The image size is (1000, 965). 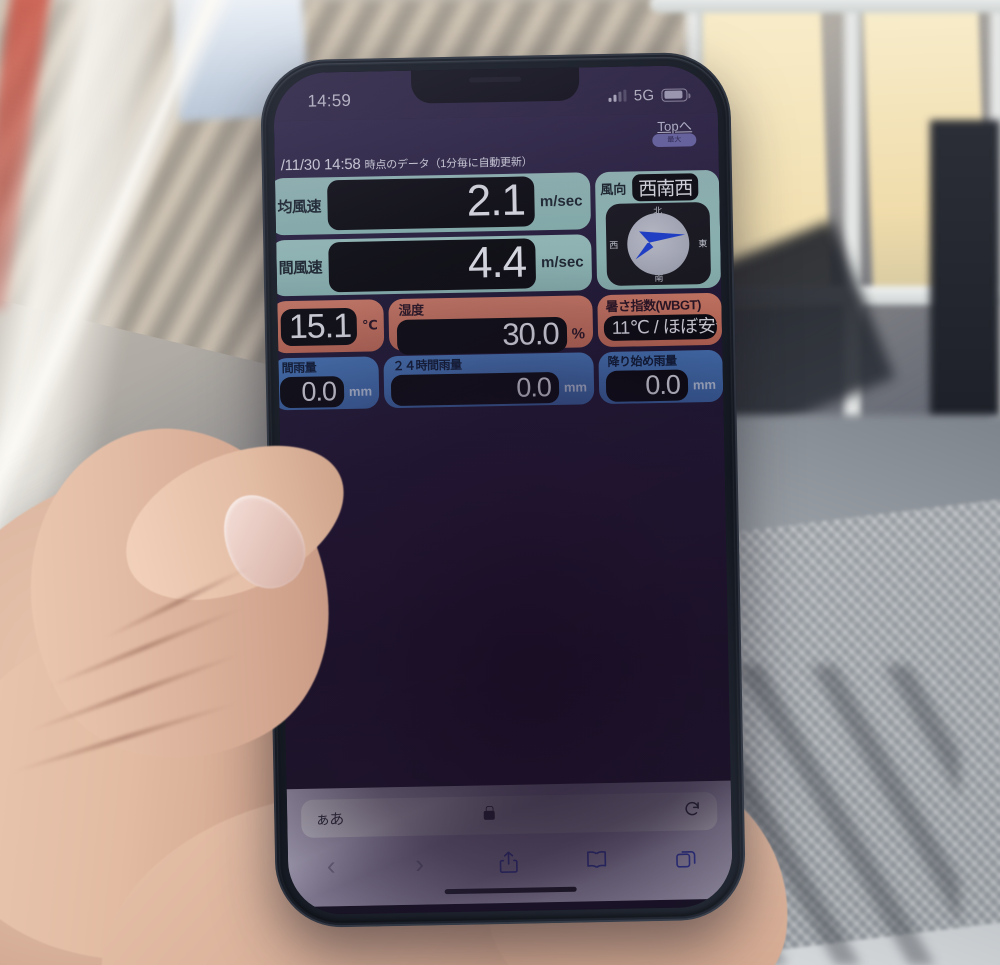 I want to click on compass-needle-icon, so click(x=660, y=245).